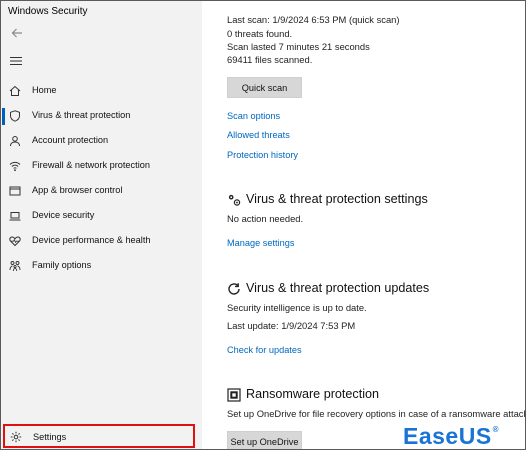 Image resolution: width=526 pixels, height=450 pixels. Describe the element at coordinates (234, 200) in the screenshot. I see `settings-gears-icon` at that location.